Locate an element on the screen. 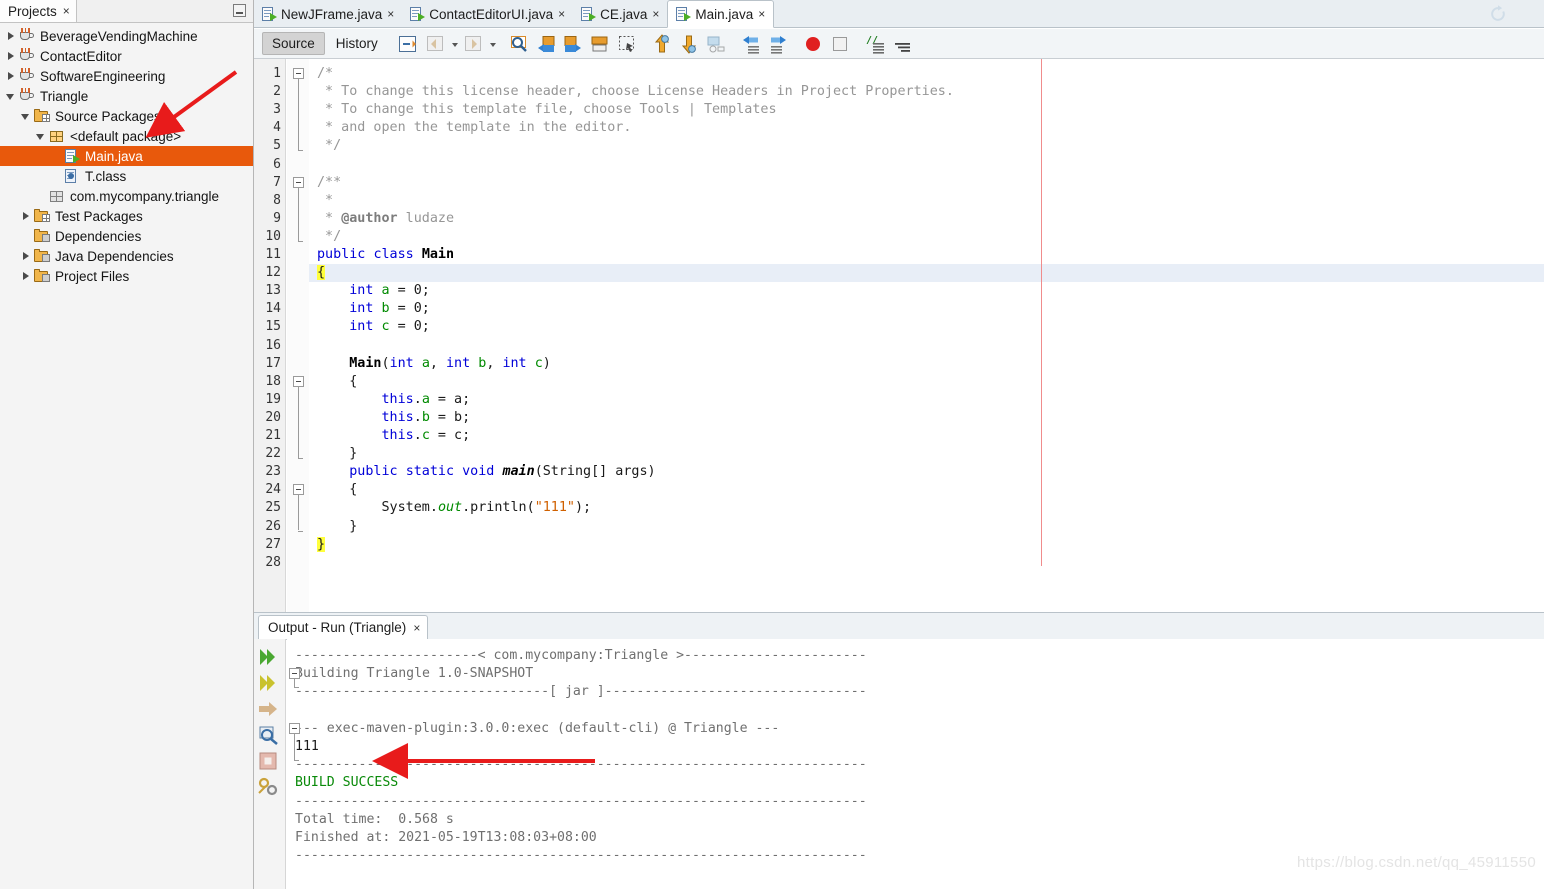  project-icon is located at coordinates (26, 56).